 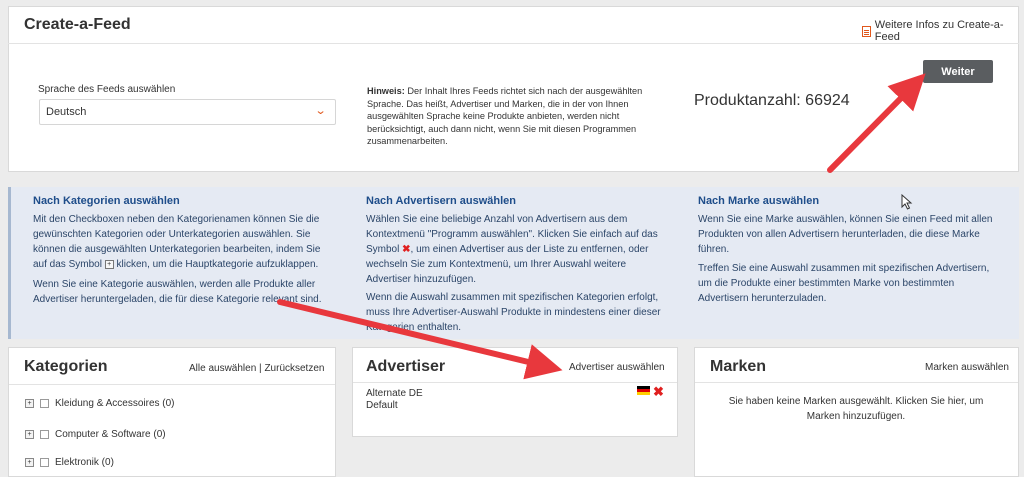 I want to click on col-brand-title: Nach Marke auswählen, so click(x=759, y=201).